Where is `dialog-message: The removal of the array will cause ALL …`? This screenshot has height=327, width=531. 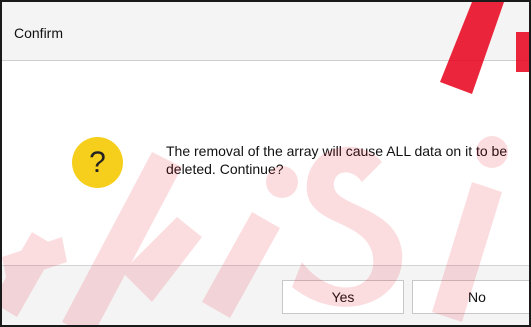 dialog-message: The removal of the array will cause ALL … is located at coordinates (337, 160).